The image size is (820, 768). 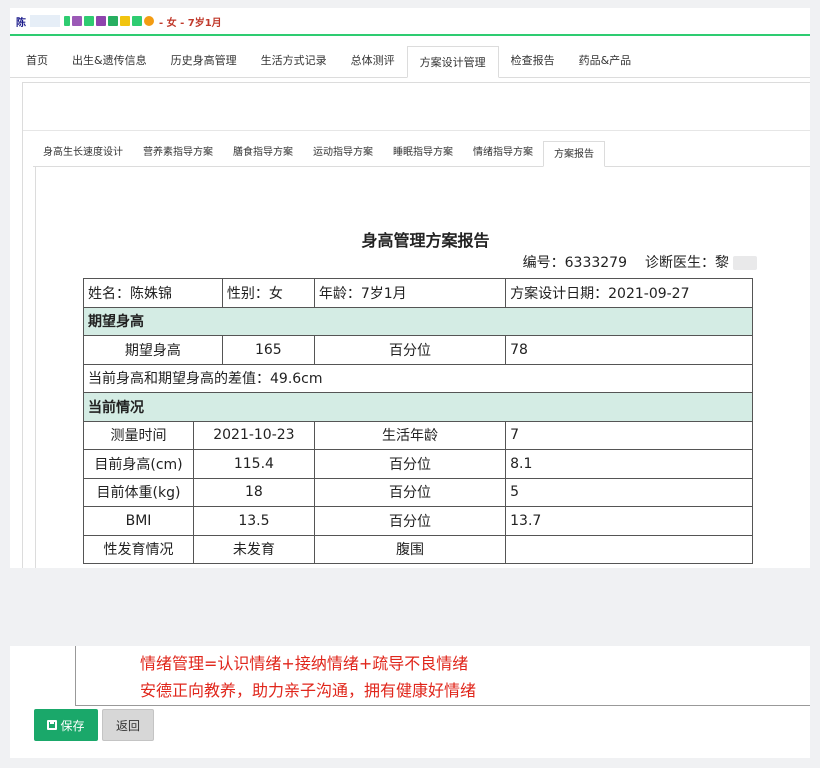 What do you see at coordinates (410, 350) in the screenshot?
I see `cell-expected-pct-label: 百分位` at bounding box center [410, 350].